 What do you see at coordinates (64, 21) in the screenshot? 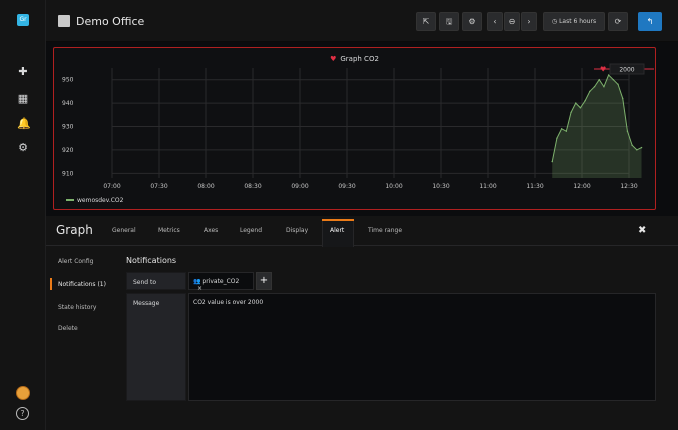
I see `dashboard-grid-icon` at bounding box center [64, 21].